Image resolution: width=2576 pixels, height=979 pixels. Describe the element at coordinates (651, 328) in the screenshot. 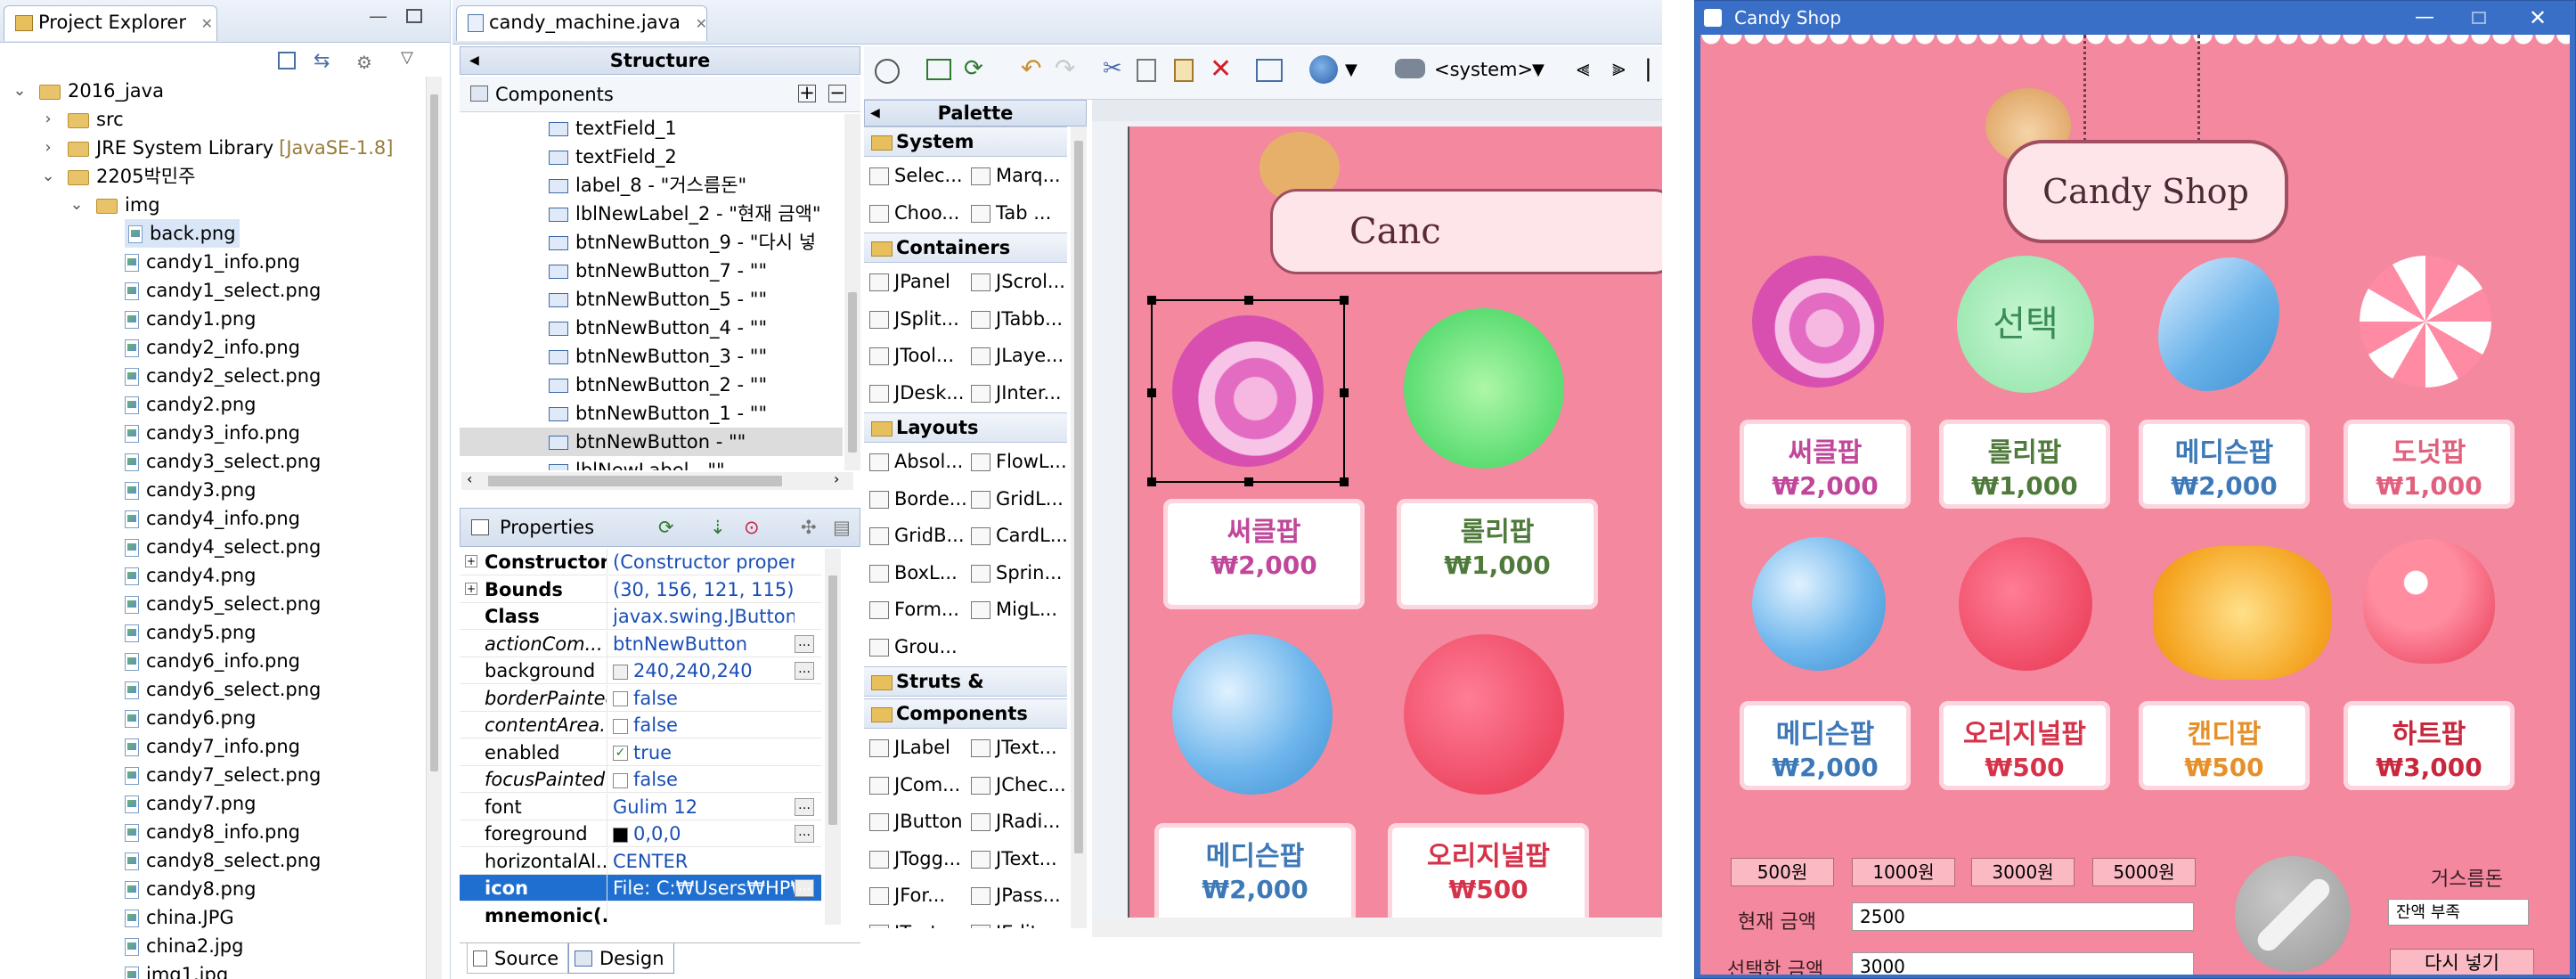

I see `component-item: btnNewButton_4 - ""` at that location.